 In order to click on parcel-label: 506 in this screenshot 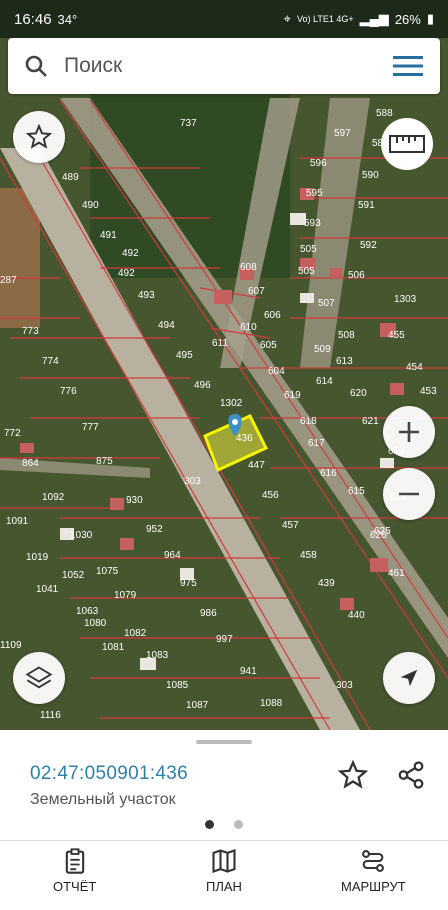, I will do `click(356, 275)`.